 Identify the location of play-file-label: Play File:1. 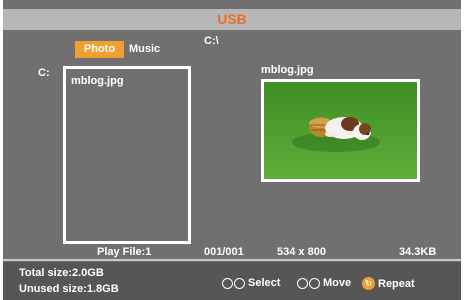
(124, 252).